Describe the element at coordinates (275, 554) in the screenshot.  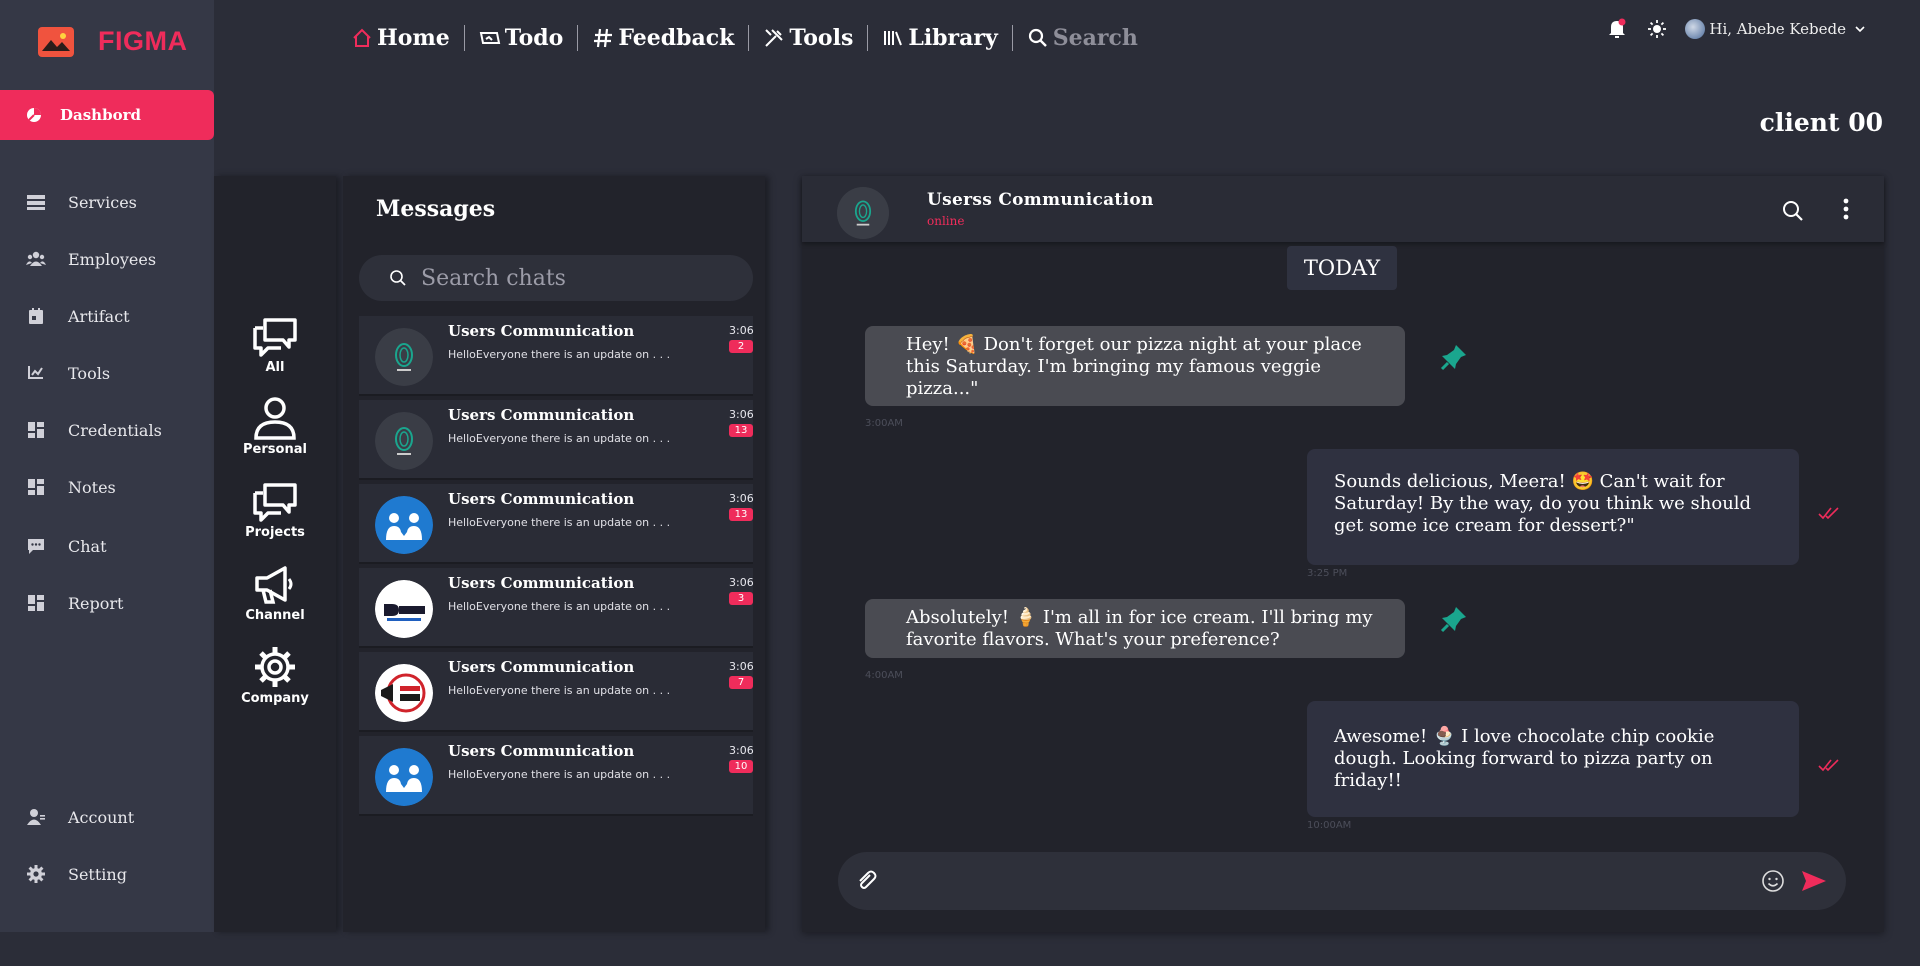
I see `chat-category-column: All Personal Projects Channel Company` at that location.